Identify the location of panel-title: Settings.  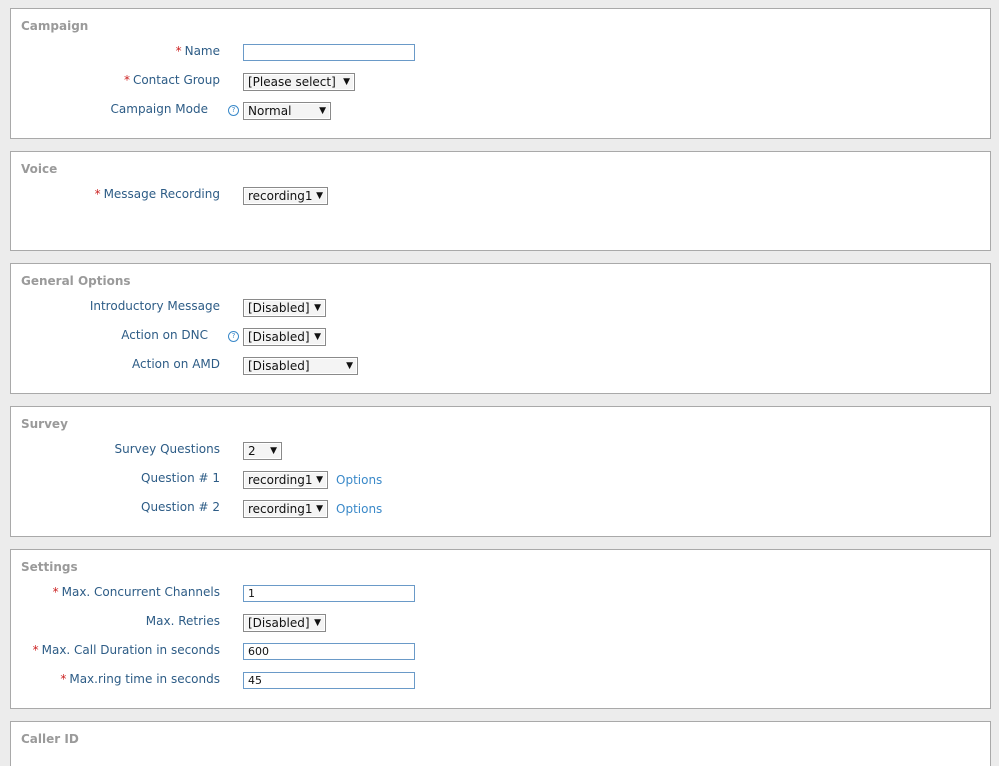
(49, 567).